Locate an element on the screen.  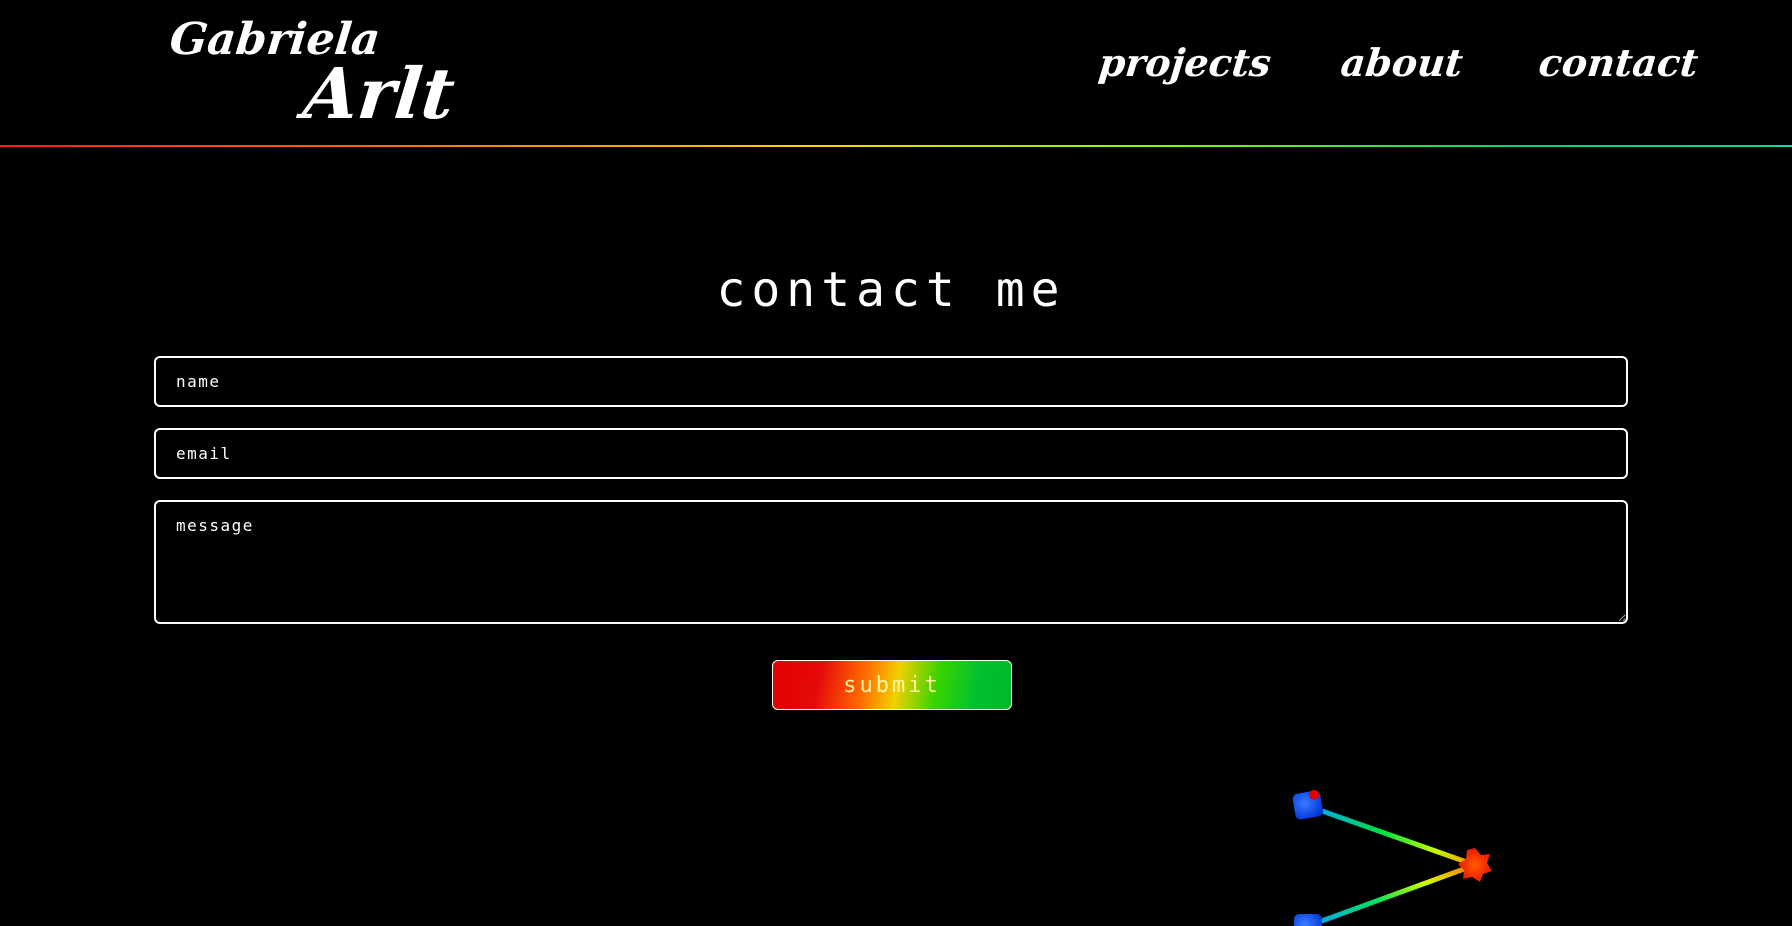
name-input is located at coordinates (891, 381).